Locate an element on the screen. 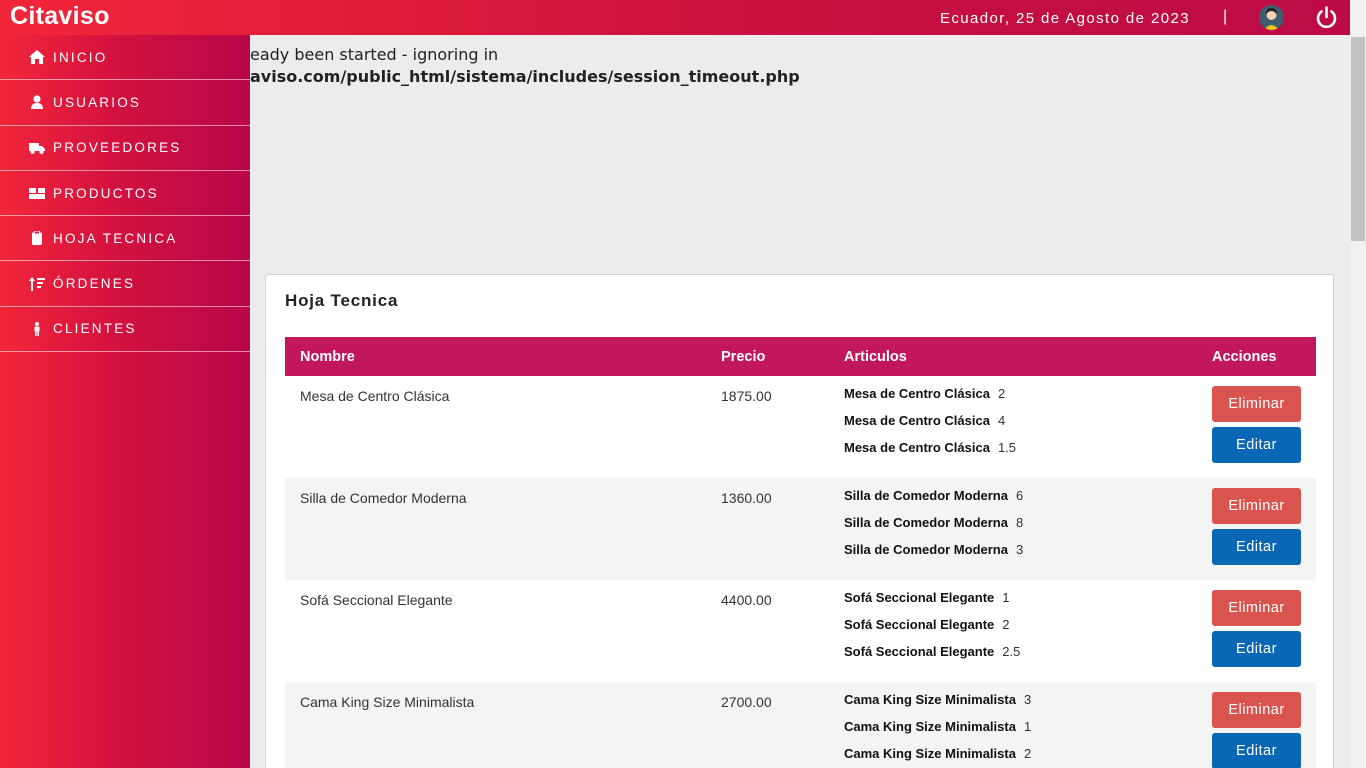 This screenshot has width=1366, height=768. brand-logo: Citaviso is located at coordinates (60, 16).